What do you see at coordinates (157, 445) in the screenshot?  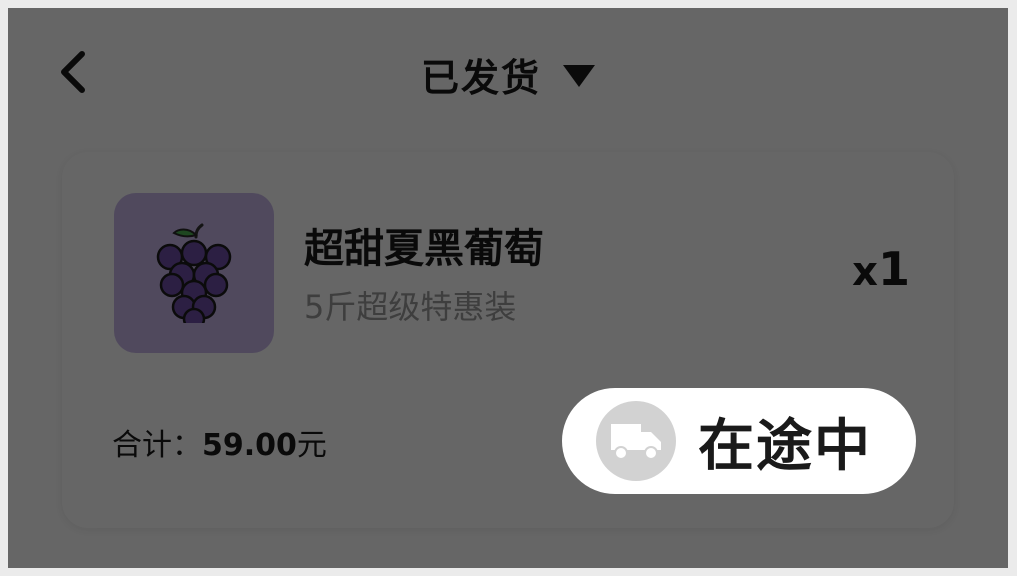 I see `total-label: 合计：` at bounding box center [157, 445].